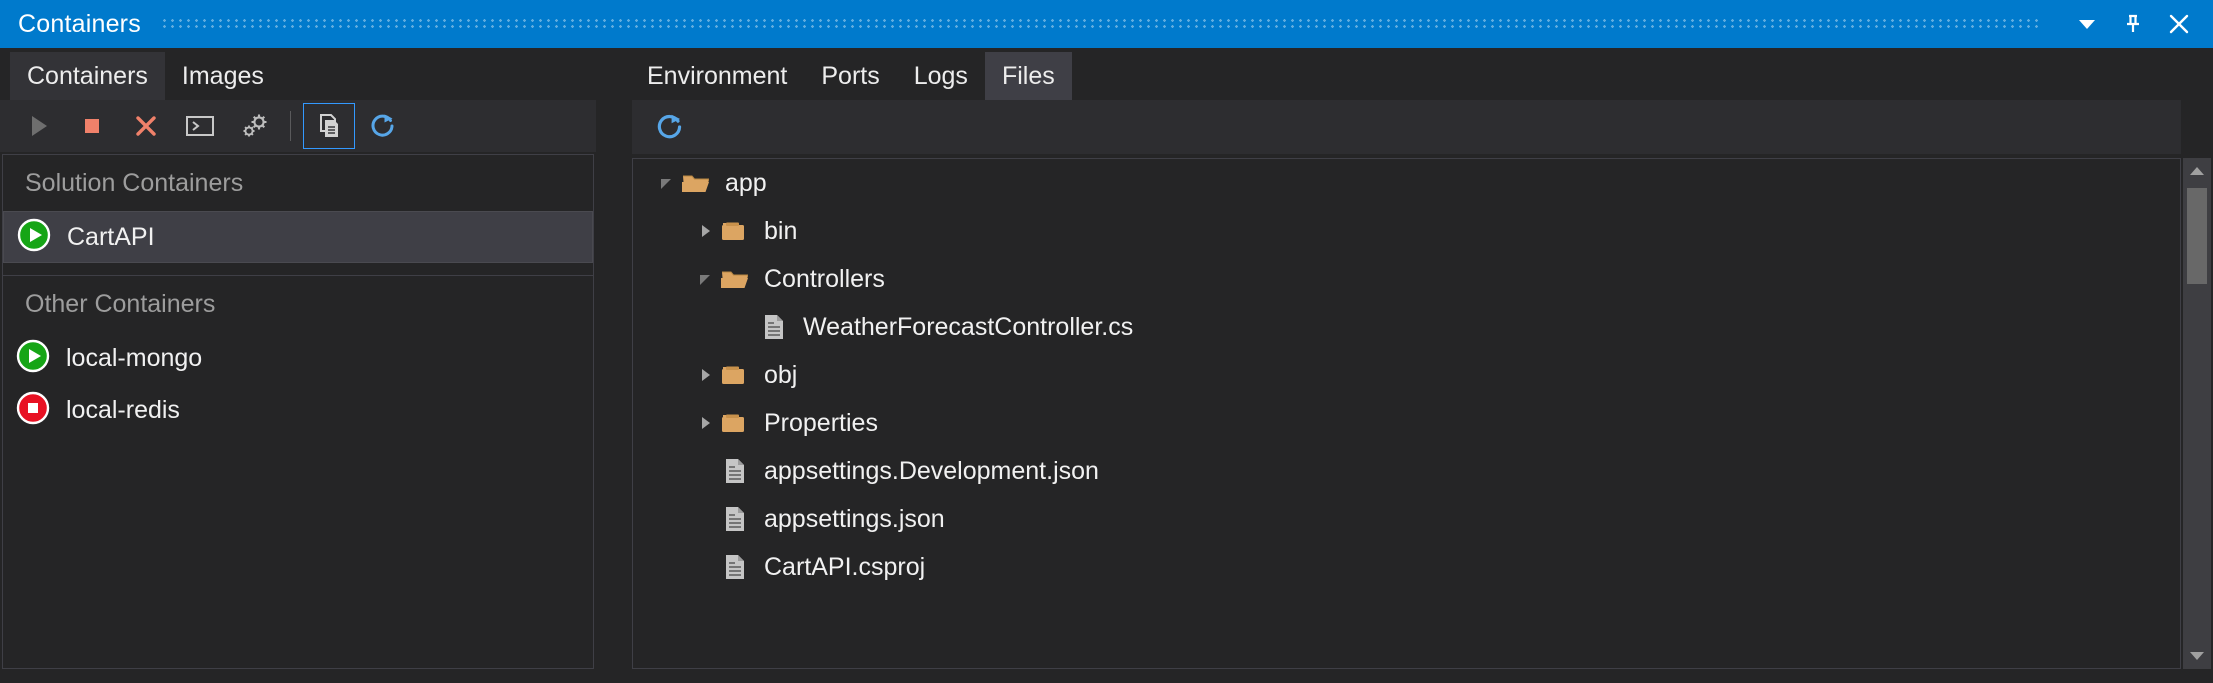  I want to click on group-header-solution-containers: Solution Containers, so click(298, 183).